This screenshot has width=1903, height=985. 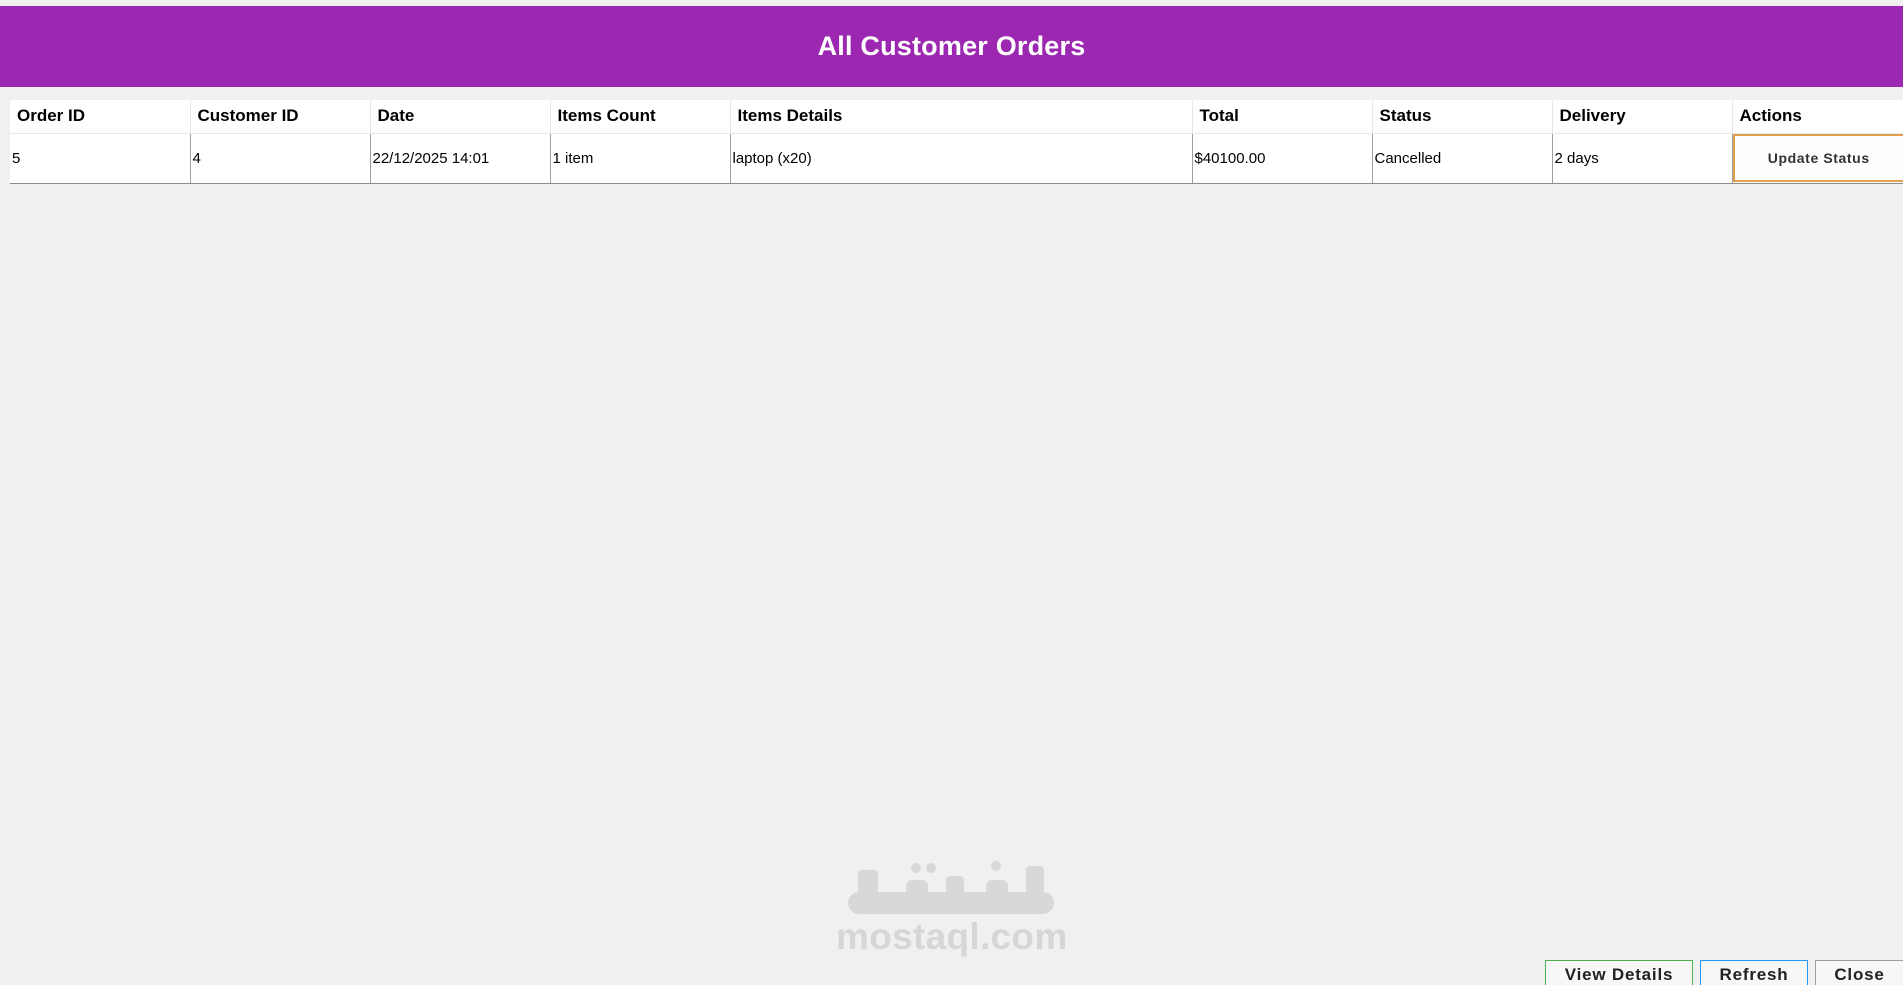 What do you see at coordinates (460, 158) in the screenshot?
I see `cell-date: 22/12/2025 14:01` at bounding box center [460, 158].